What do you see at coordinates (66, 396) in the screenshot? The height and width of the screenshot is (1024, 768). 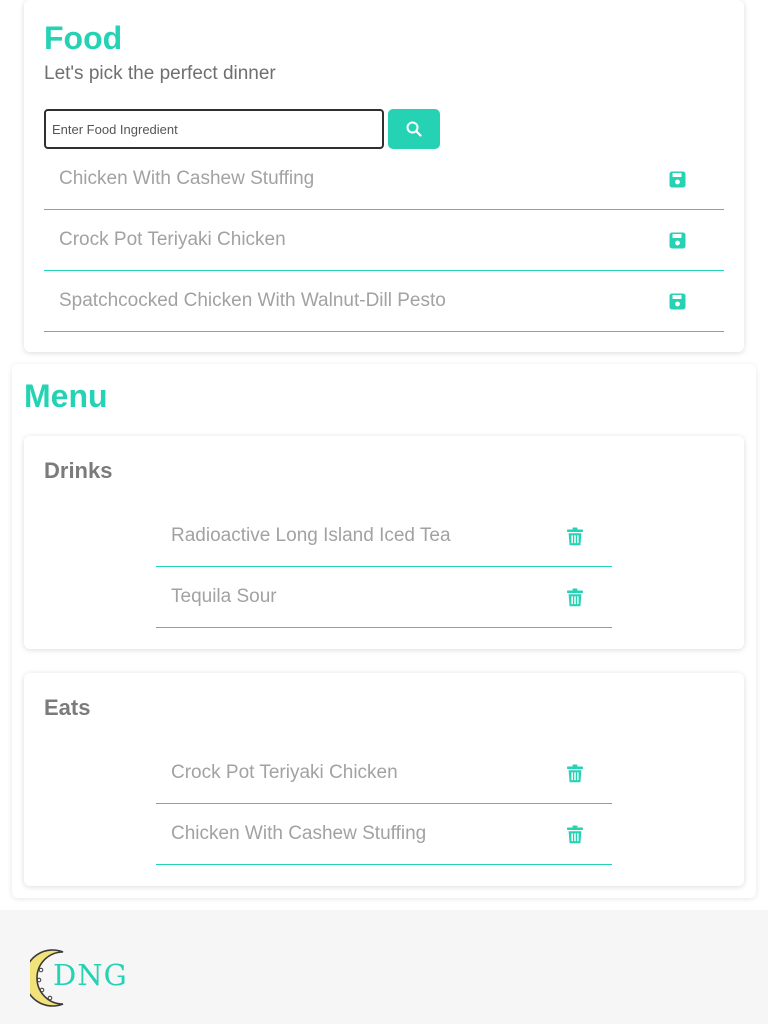 I see `menu-title: Menu` at bounding box center [66, 396].